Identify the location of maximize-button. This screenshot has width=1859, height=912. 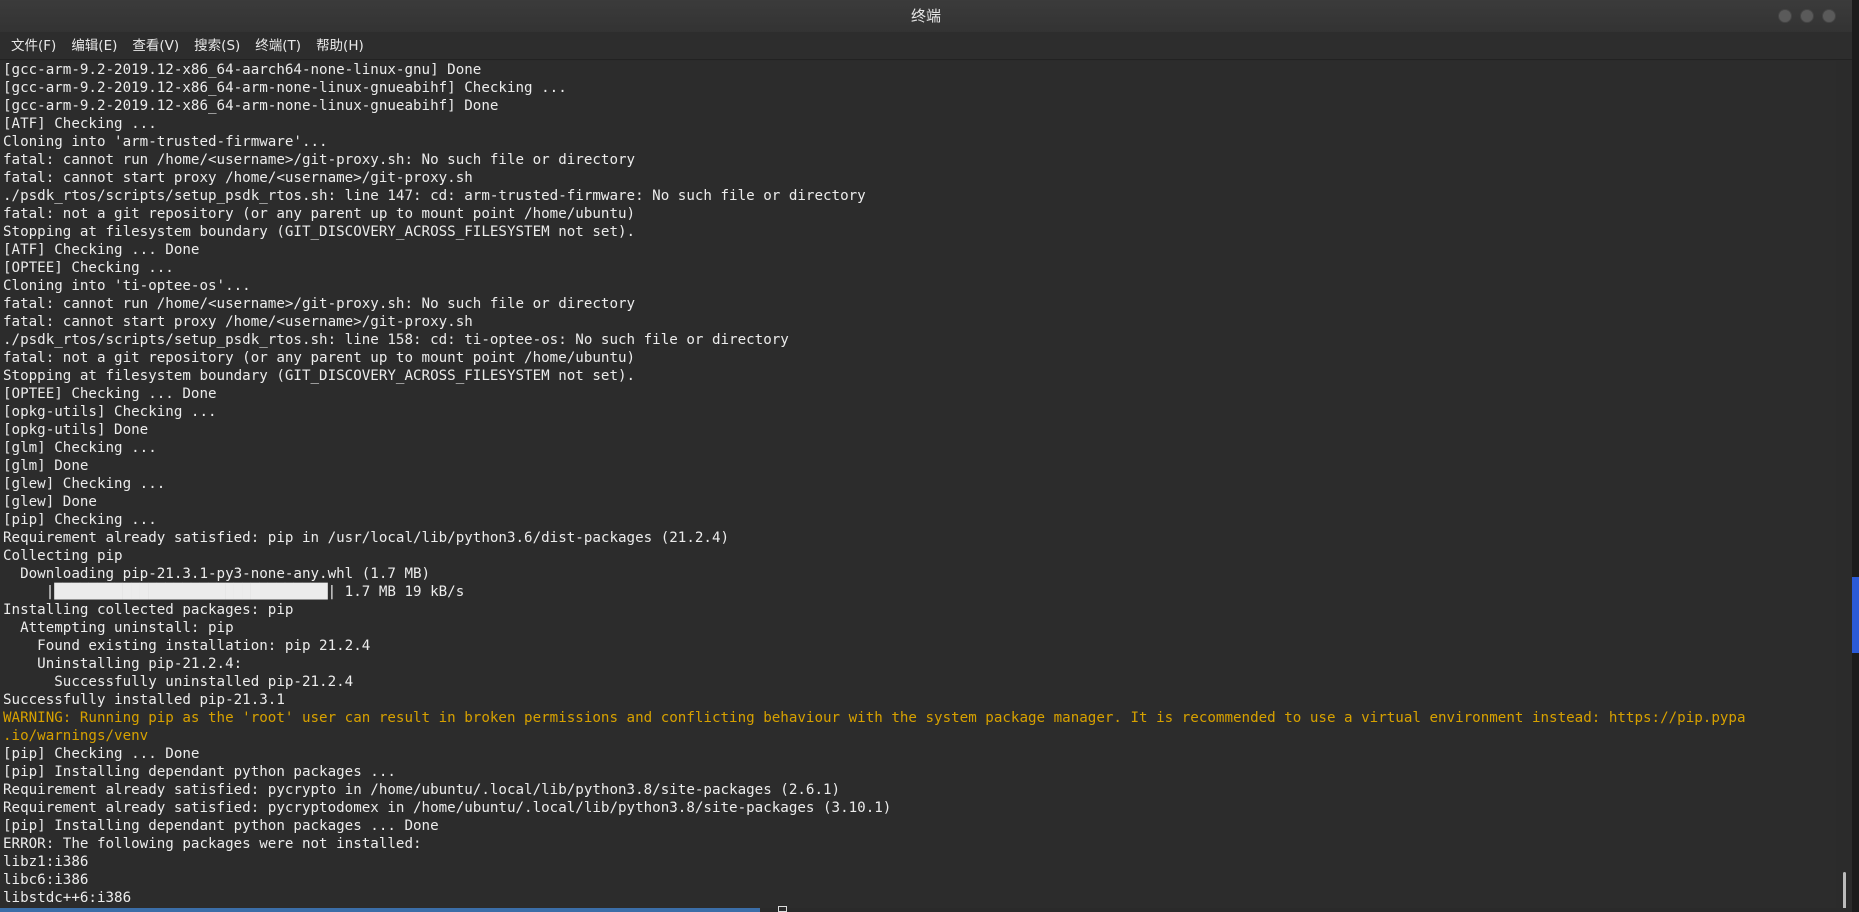
(1807, 16).